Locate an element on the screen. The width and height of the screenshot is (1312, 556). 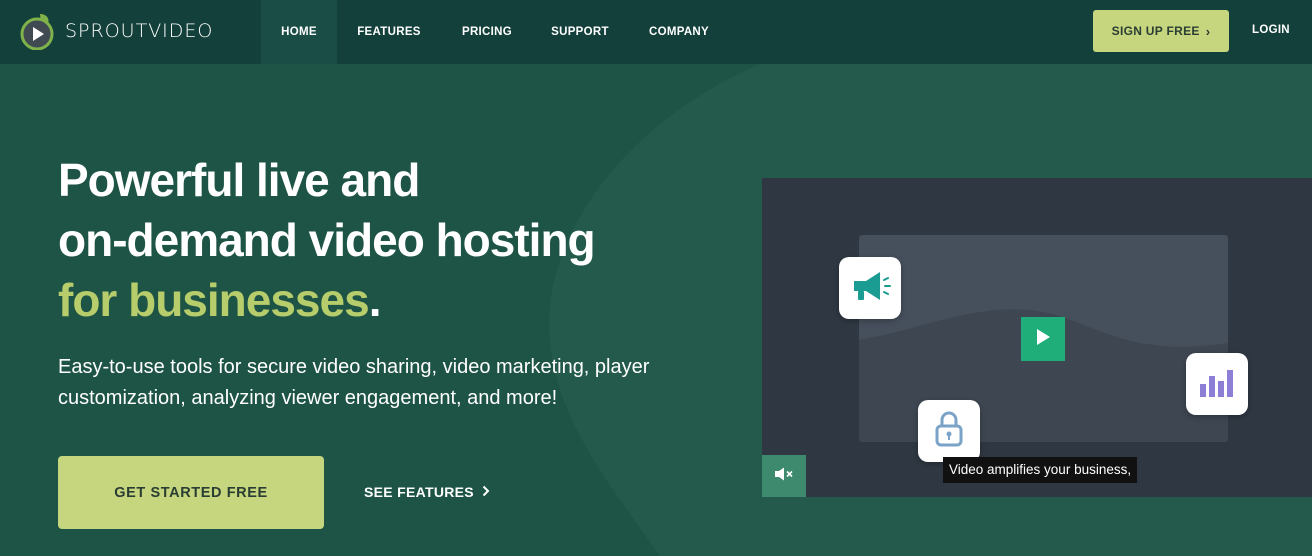
lock-icon is located at coordinates (949, 431).